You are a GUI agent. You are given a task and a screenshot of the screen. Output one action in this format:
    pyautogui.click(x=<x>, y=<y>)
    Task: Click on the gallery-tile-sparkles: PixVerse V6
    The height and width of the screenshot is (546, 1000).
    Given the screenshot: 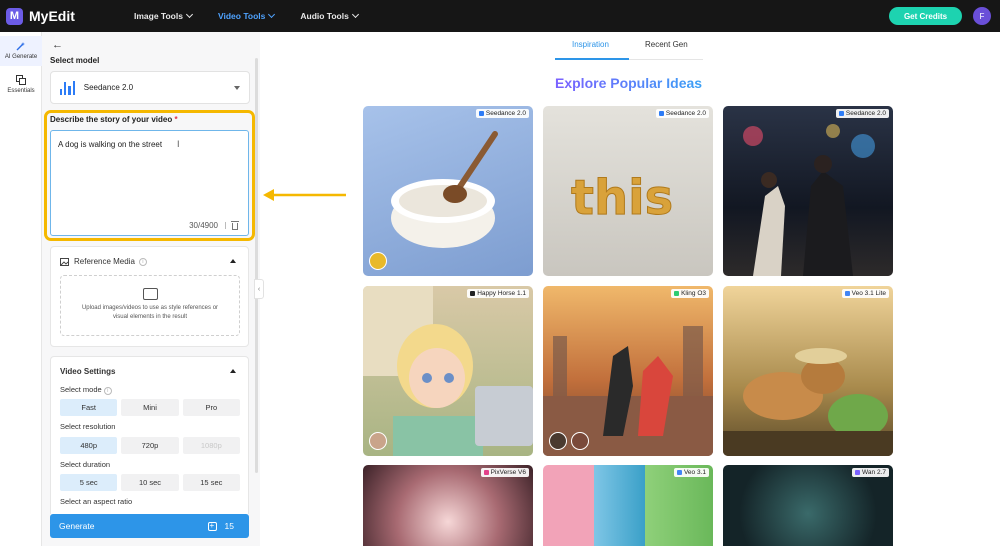 What is the action you would take?
    pyautogui.click(x=448, y=505)
    